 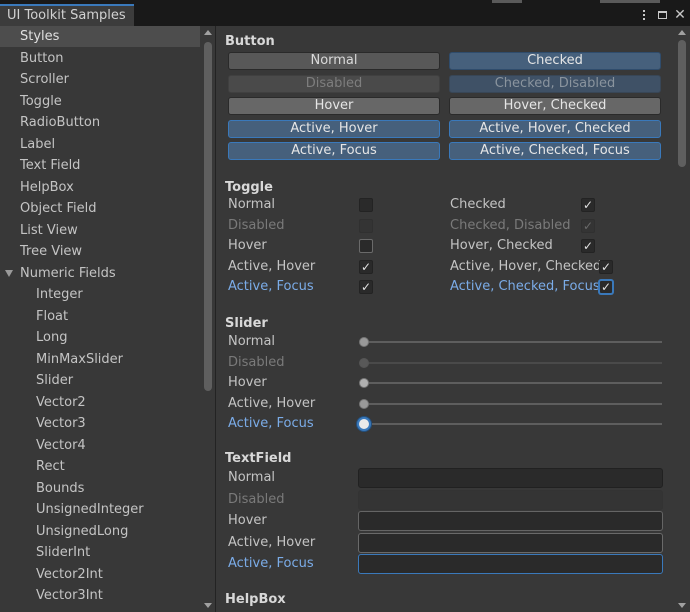 I want to click on button-active-focus: Active, Focus, so click(x=334, y=151).